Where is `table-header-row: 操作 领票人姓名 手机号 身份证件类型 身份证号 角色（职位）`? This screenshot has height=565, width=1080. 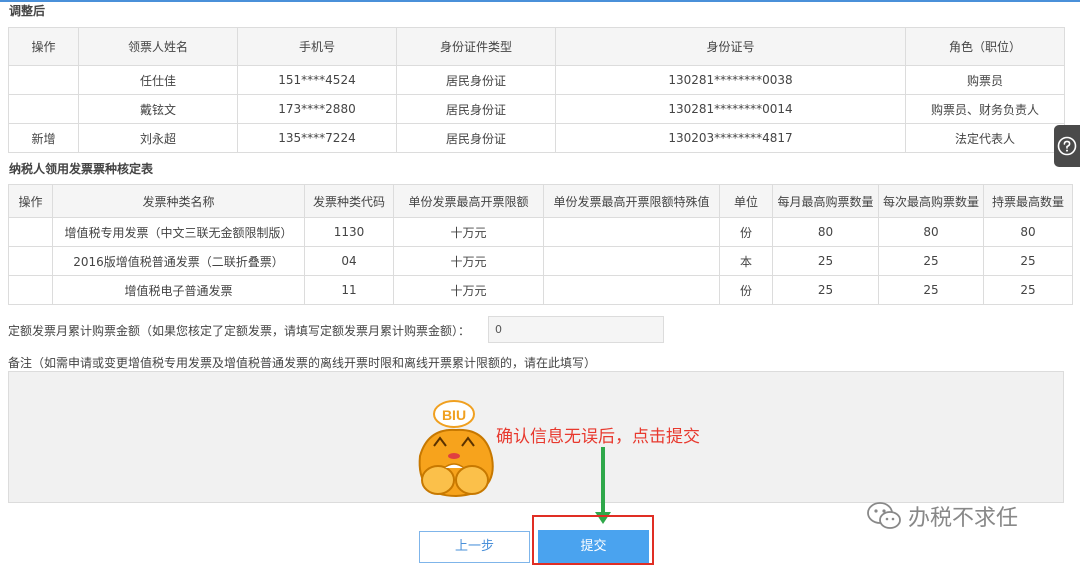 table-header-row: 操作 领票人姓名 手机号 身份证件类型 身份证号 角色（职位） is located at coordinates (536, 46).